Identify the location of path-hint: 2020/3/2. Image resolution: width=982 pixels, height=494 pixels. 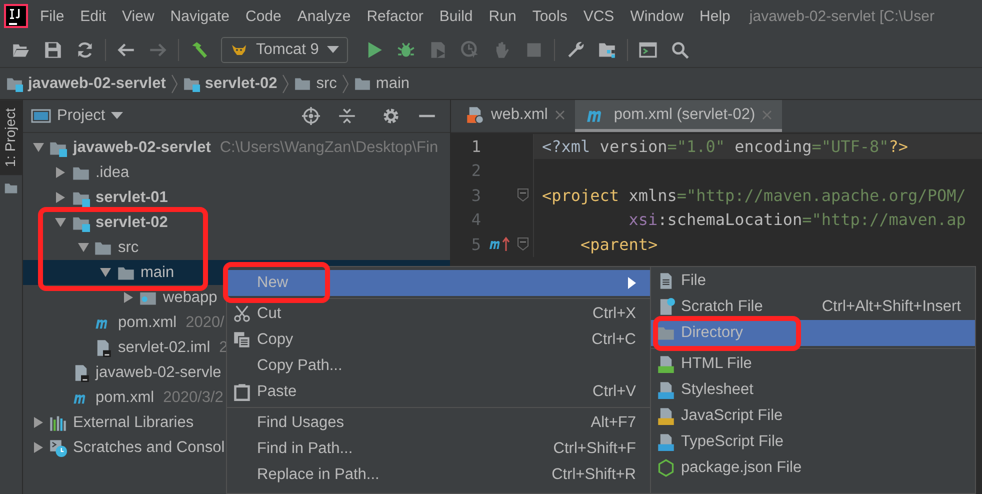
(193, 397).